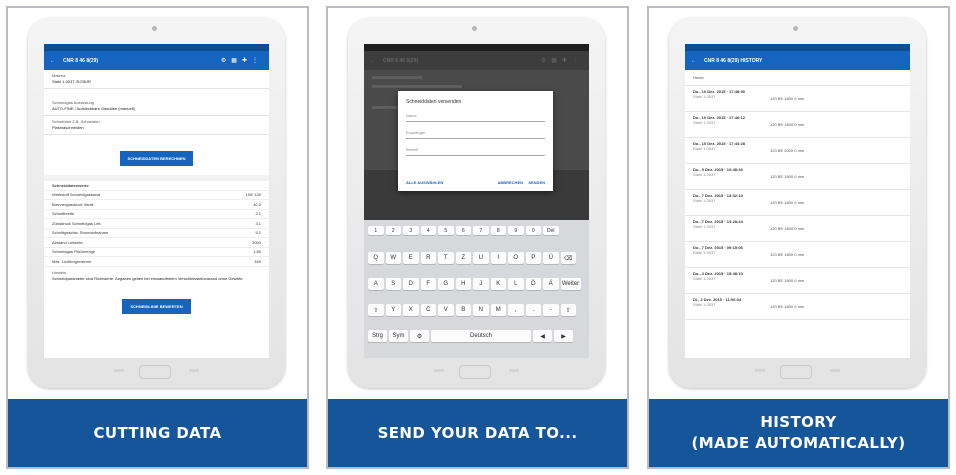 The width and height of the screenshot is (956, 475). What do you see at coordinates (156, 243) in the screenshot?
I see `result-row: Abstand Leitseite 3000` at bounding box center [156, 243].